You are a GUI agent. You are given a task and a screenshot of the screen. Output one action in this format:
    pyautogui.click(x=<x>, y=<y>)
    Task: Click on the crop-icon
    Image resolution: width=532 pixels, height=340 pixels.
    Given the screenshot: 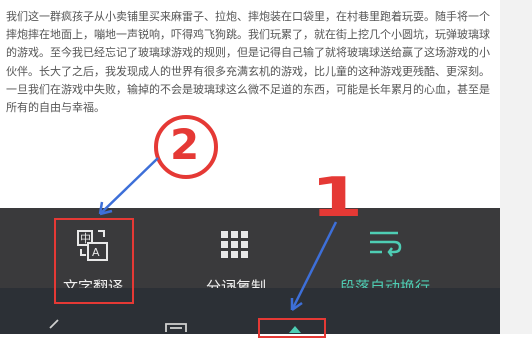 What is the action you would take?
    pyautogui.click(x=177, y=330)
    